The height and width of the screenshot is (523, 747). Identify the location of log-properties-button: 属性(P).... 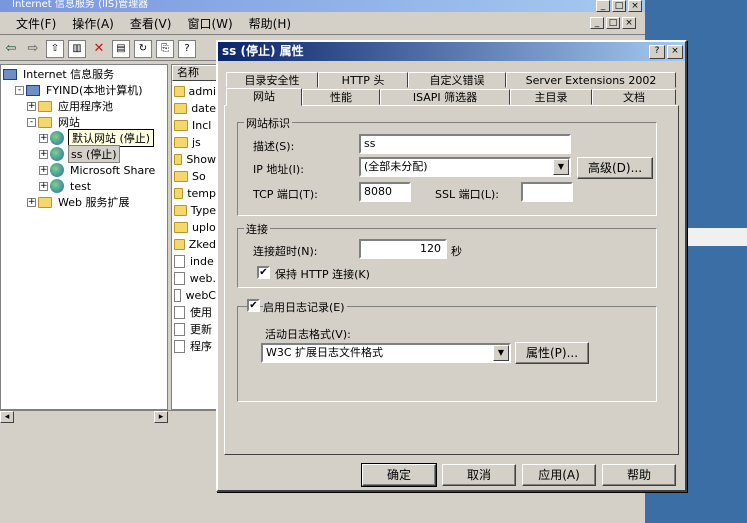
(552, 353).